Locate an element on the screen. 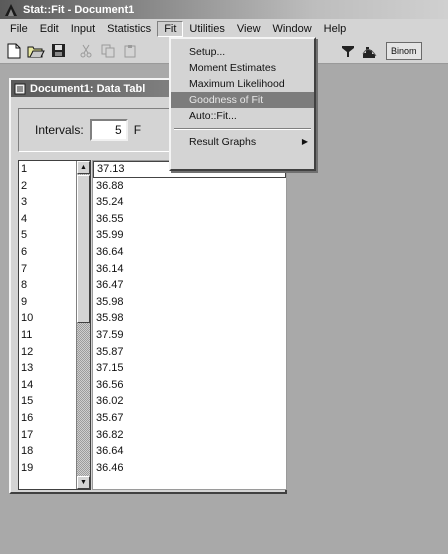  data-cell: 36.47 is located at coordinates (189, 285).